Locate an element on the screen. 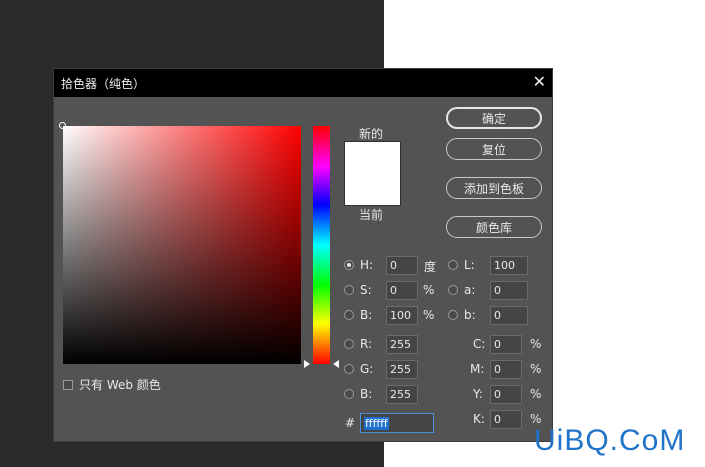 This screenshot has height=467, width=705. hue-slider is located at coordinates (321, 245).